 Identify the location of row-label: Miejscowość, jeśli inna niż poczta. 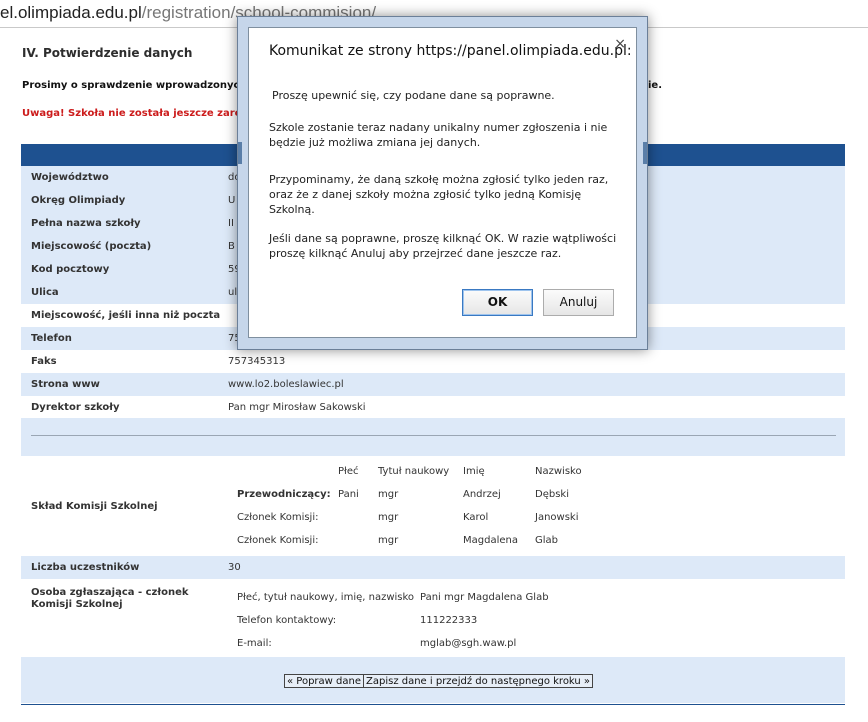
(126, 315).